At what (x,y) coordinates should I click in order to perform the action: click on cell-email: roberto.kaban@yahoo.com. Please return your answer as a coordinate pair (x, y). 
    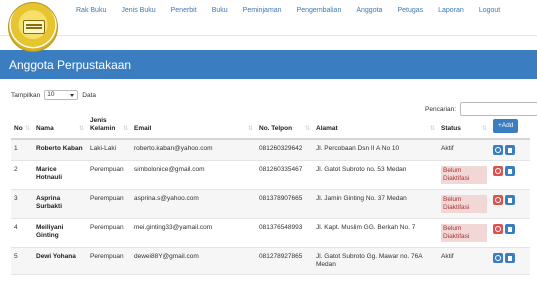
    Looking at the image, I should click on (193, 150).